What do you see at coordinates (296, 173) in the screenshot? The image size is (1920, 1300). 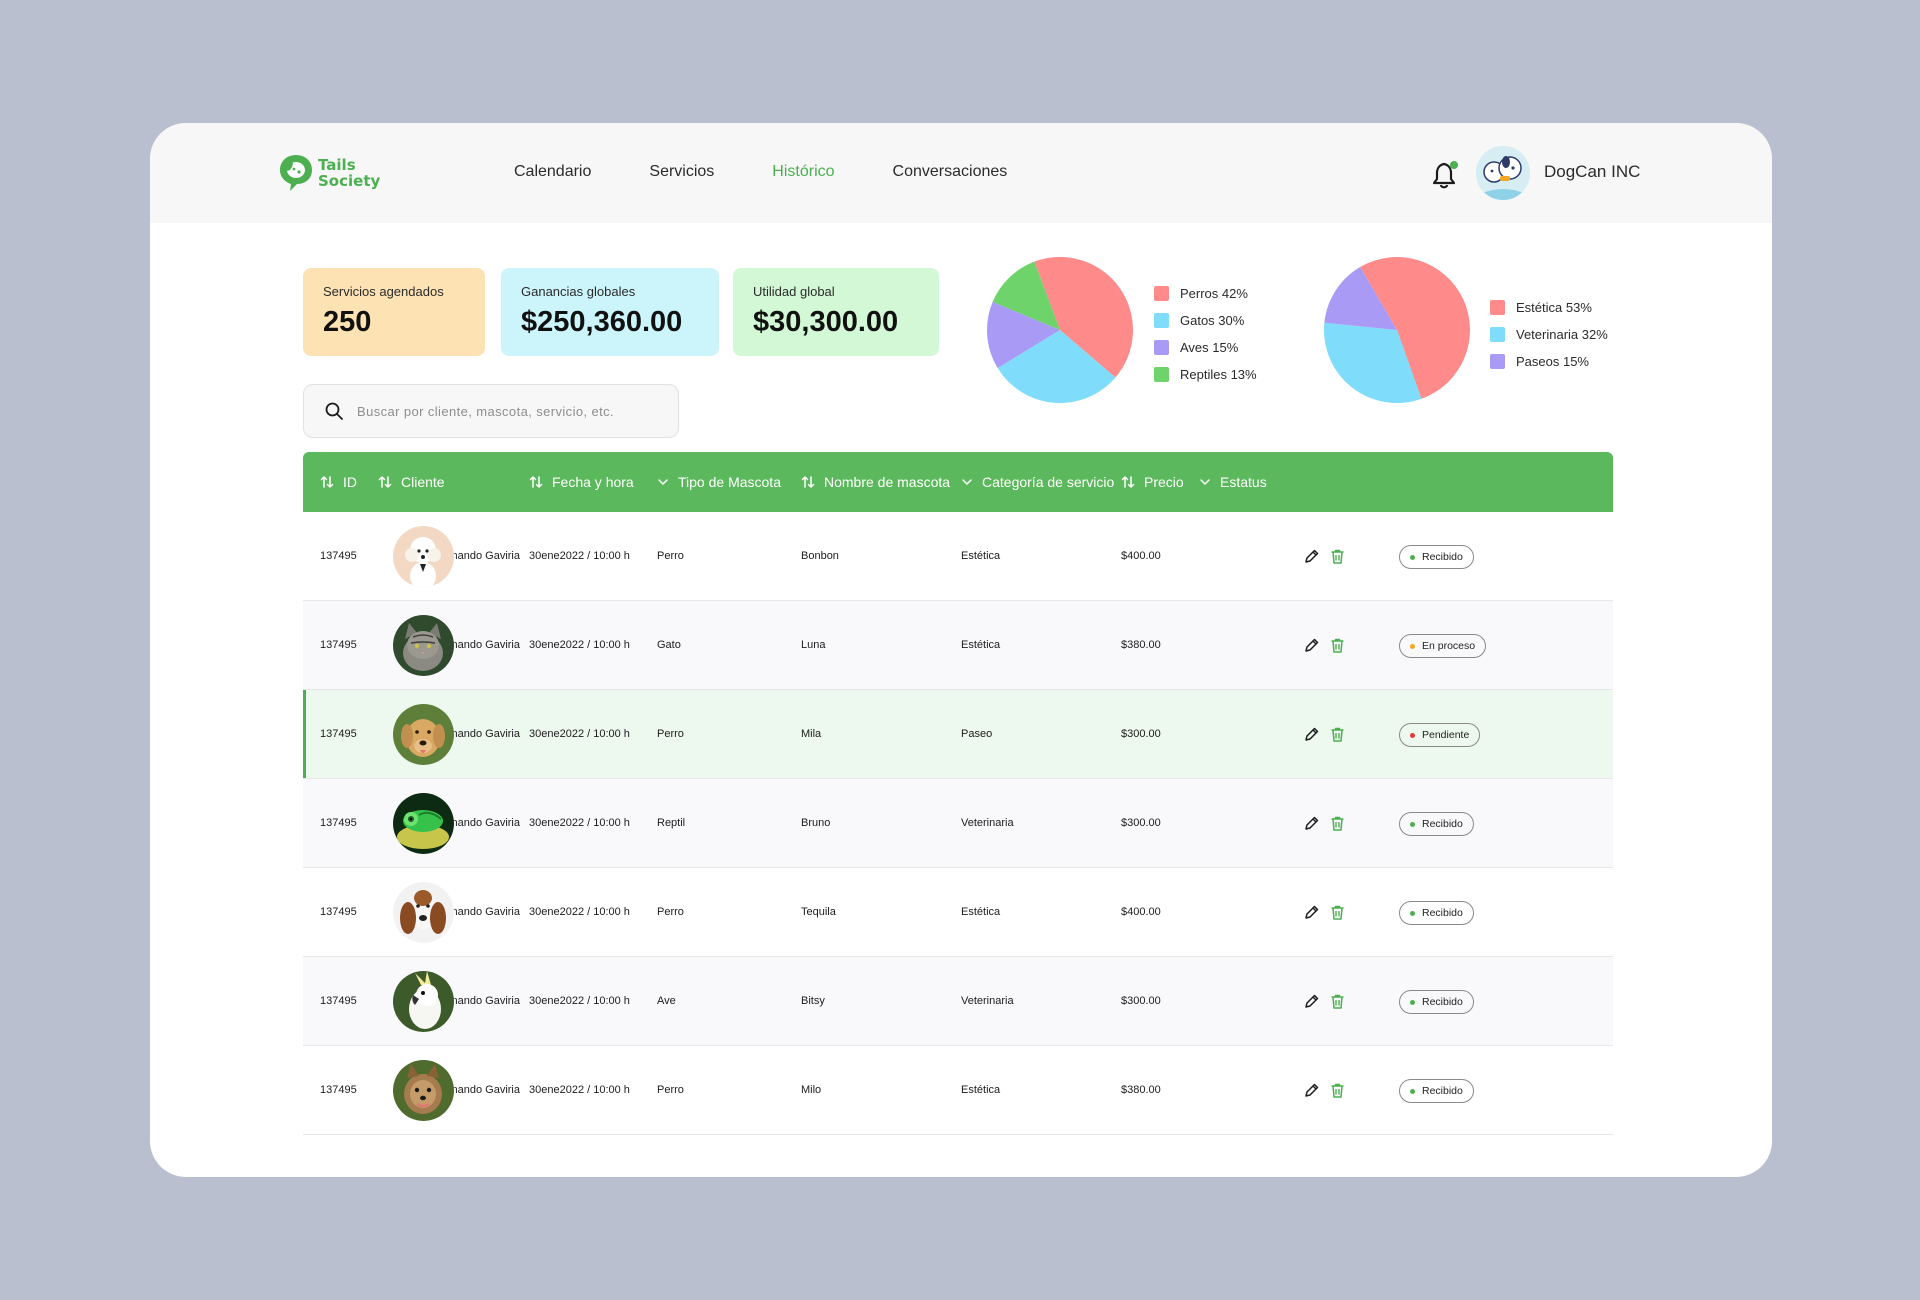 I see `dog-bubble-logo-icon` at bounding box center [296, 173].